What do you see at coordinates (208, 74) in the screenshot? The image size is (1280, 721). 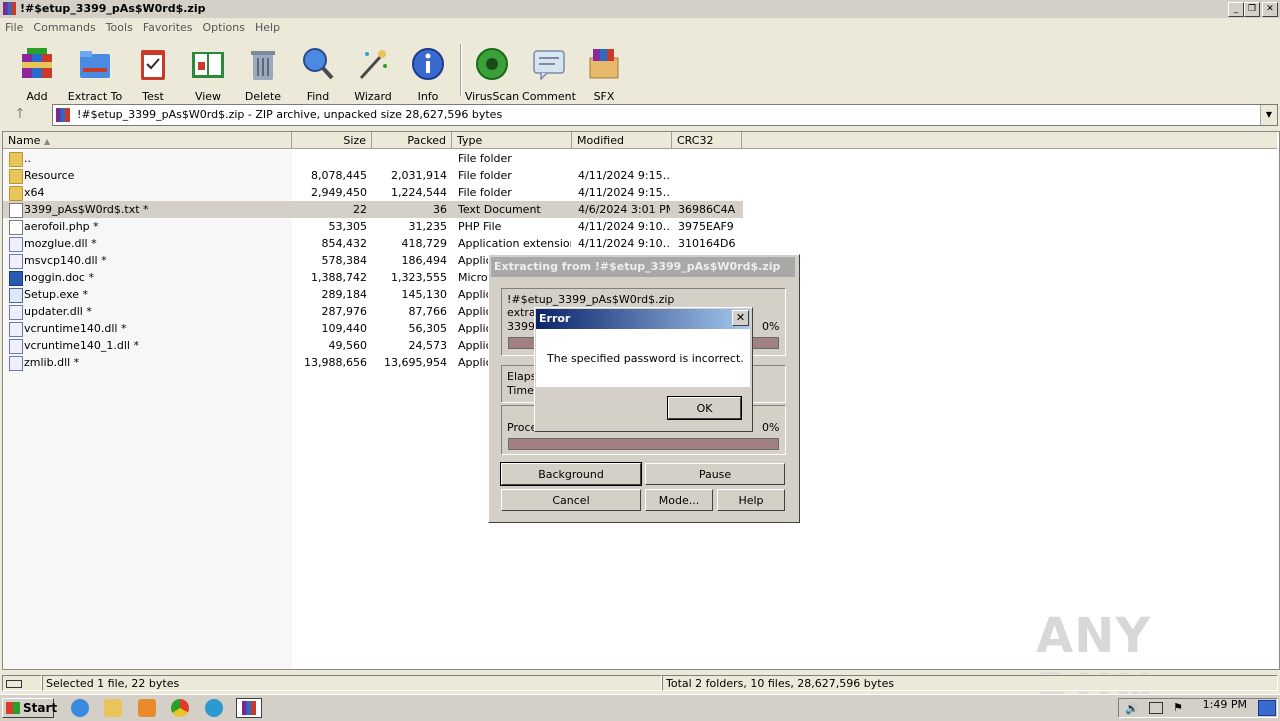 I see `view-button: View` at bounding box center [208, 74].